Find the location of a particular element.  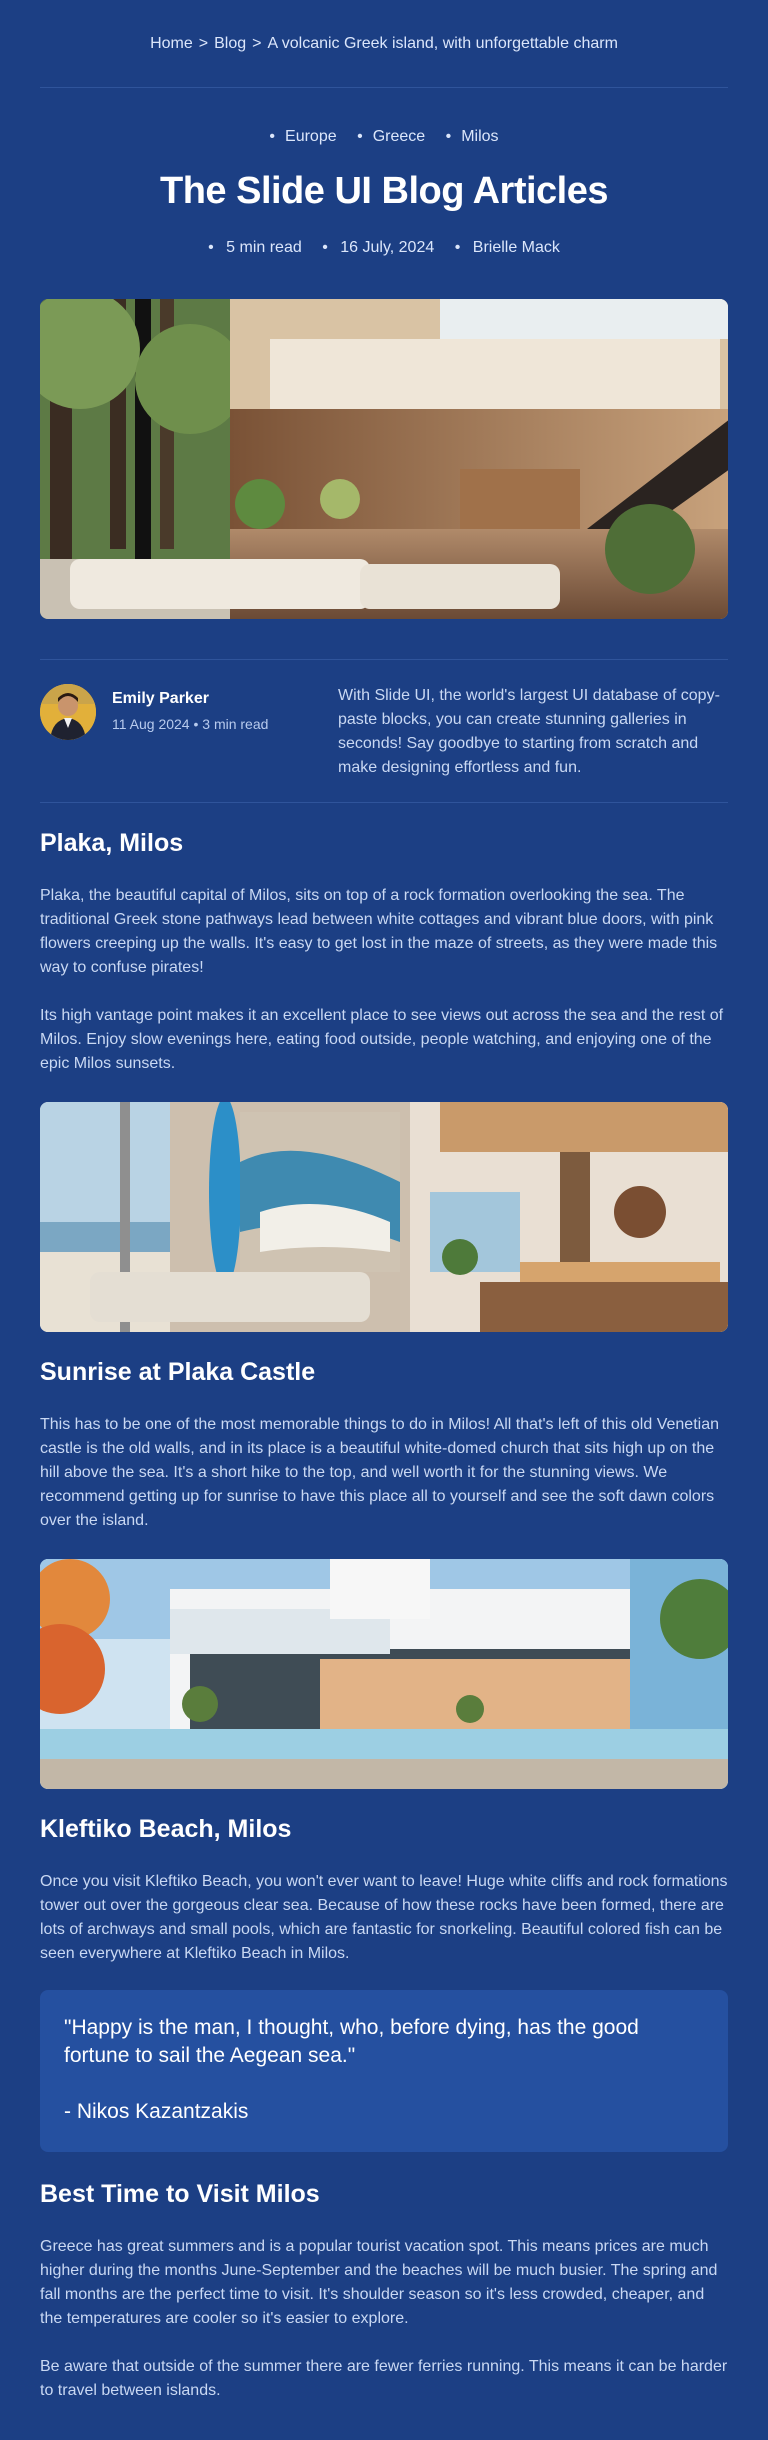

living-room-image is located at coordinates (384, 1217).